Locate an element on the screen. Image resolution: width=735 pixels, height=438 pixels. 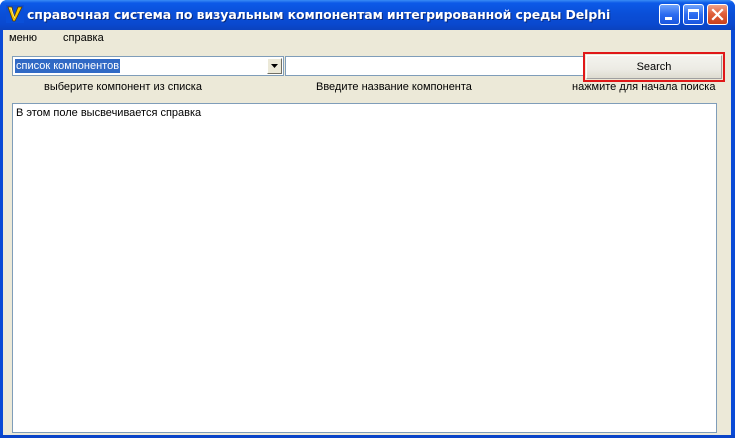
chevron-down-icon is located at coordinates (274, 66).